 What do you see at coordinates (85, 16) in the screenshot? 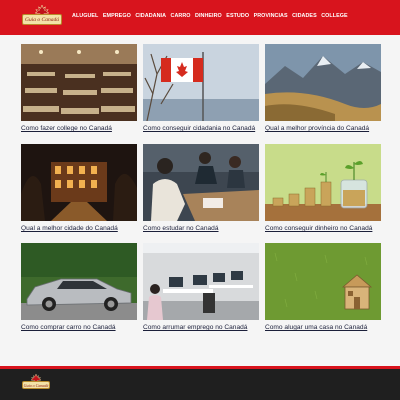
I see `nav-item-aluguel: ALUGUEL` at bounding box center [85, 16].